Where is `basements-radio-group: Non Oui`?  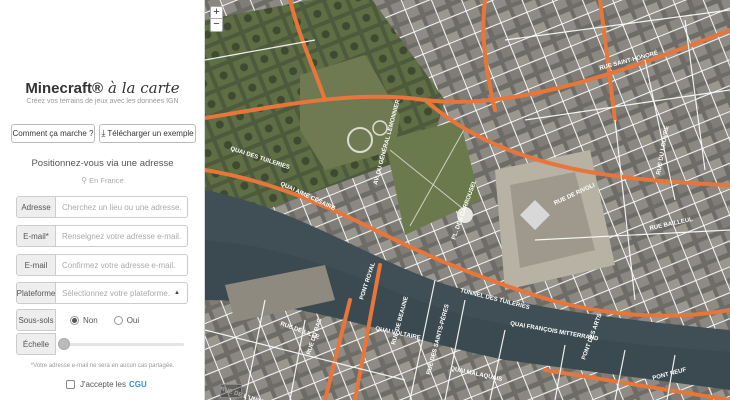
basements-radio-group: Non Oui is located at coordinates (105, 320).